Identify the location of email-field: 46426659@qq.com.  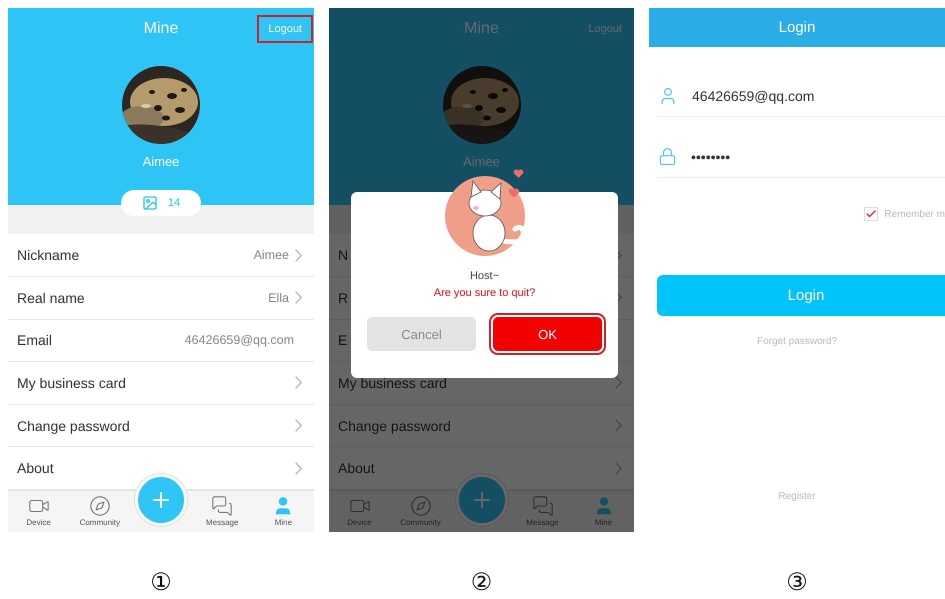
(802, 96).